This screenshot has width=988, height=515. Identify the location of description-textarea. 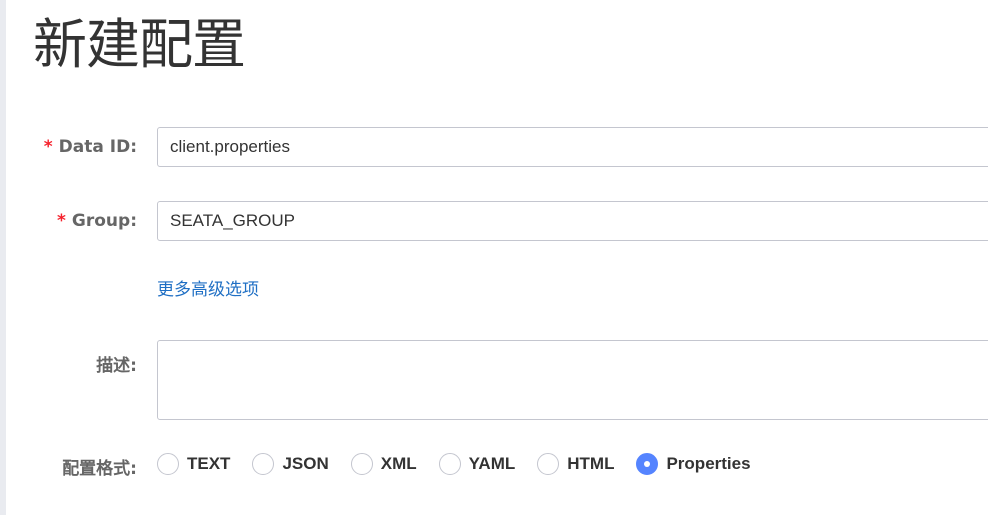
(572, 380).